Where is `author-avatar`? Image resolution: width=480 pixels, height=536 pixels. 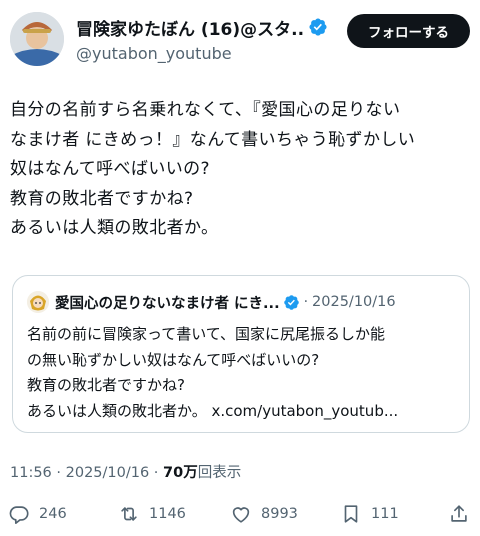 author-avatar is located at coordinates (37, 39).